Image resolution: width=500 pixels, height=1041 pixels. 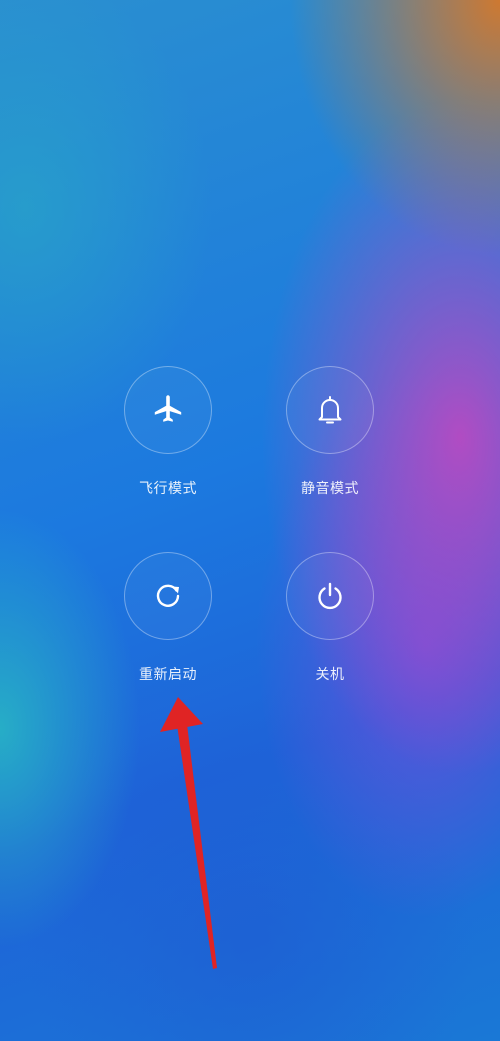 I want to click on power-off-label: 关机, so click(x=330, y=675).